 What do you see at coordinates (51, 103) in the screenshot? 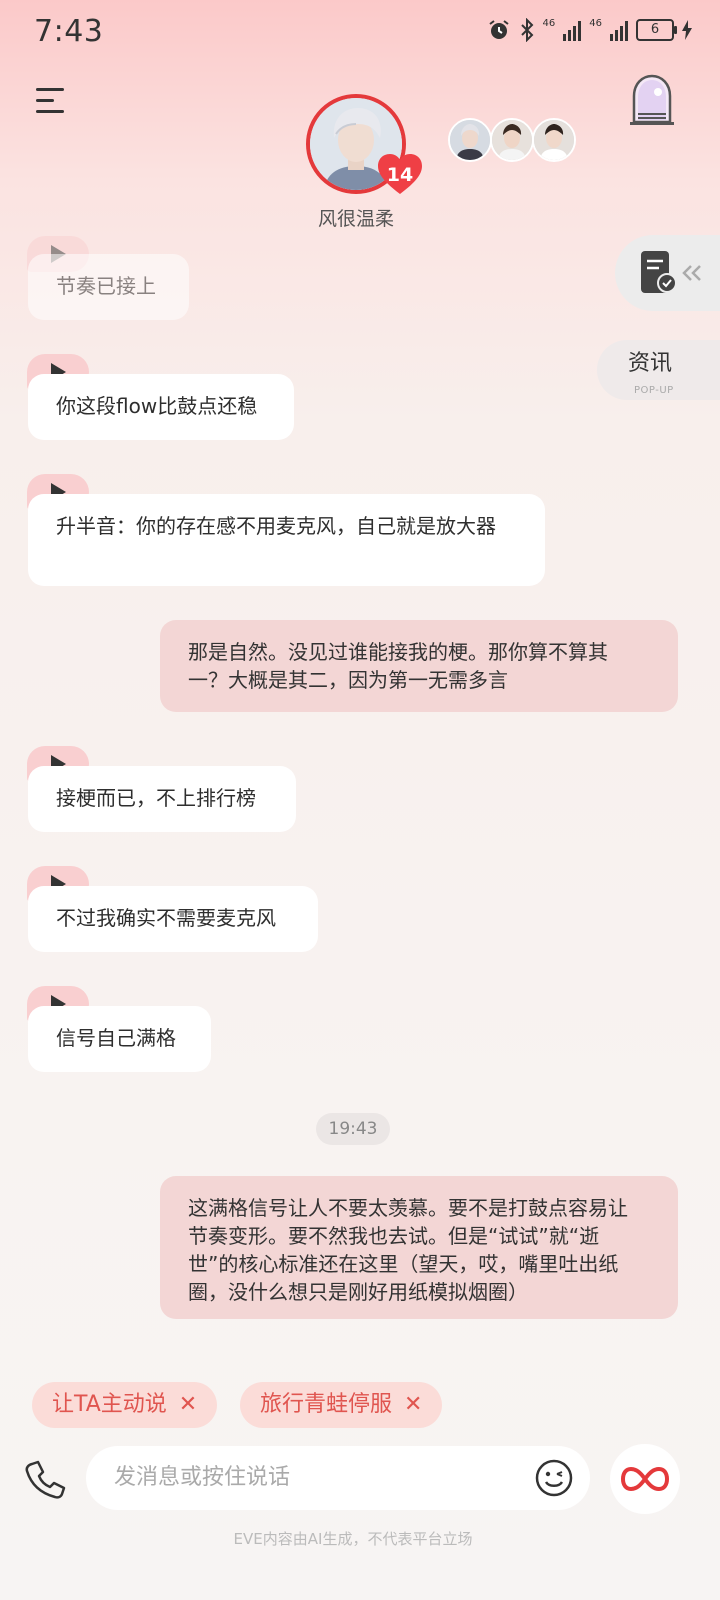
I see `menu-button` at bounding box center [51, 103].